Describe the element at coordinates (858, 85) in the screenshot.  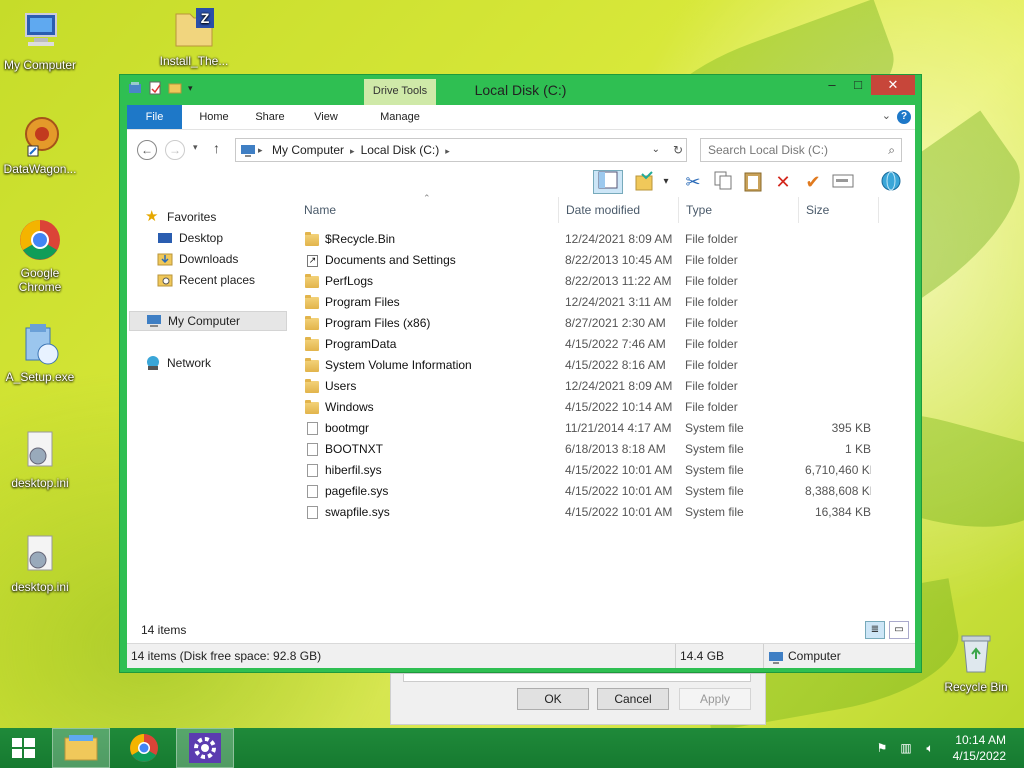
I see `maximize-button: □` at that location.